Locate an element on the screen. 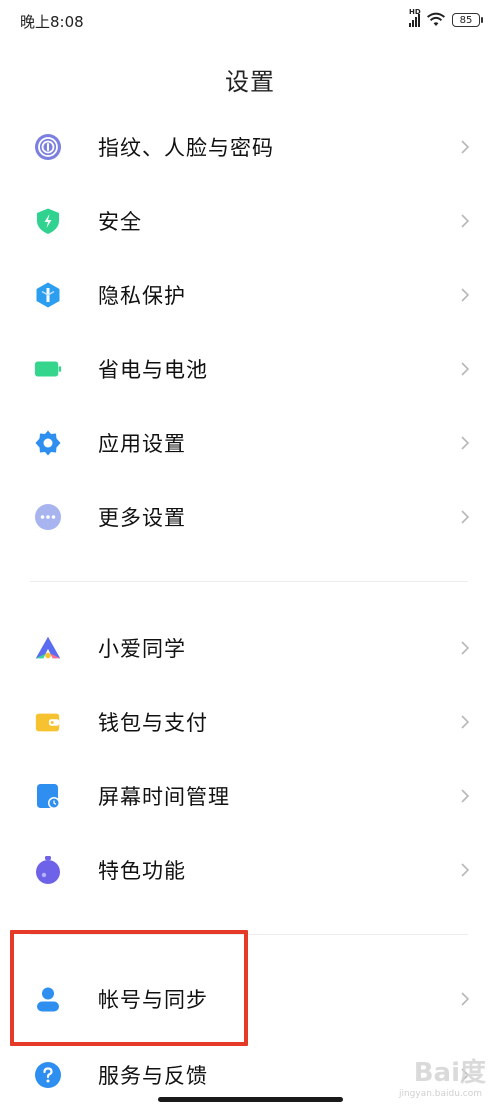 This screenshot has width=500, height=1112. settings-item-screen-time: 屏幕时间管理 is located at coordinates (250, 796).